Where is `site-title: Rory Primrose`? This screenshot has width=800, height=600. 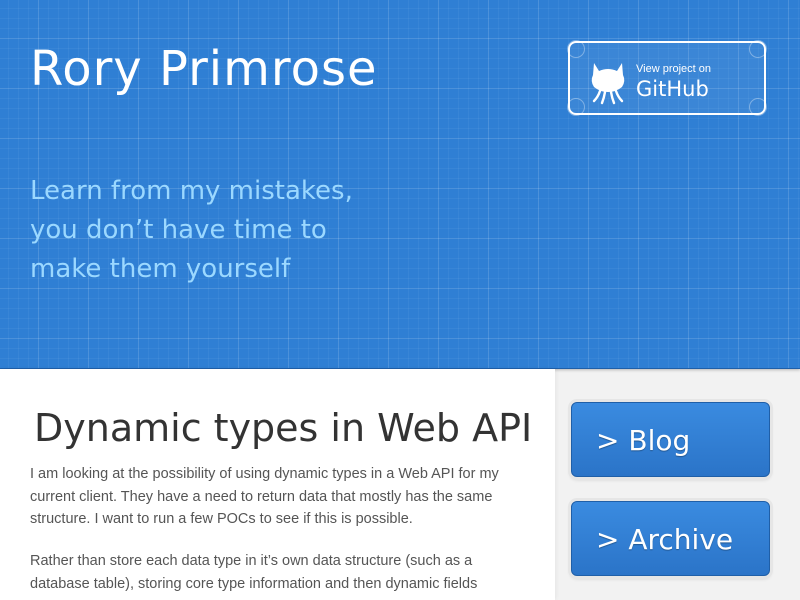
site-title: Rory Primrose is located at coordinates (204, 69).